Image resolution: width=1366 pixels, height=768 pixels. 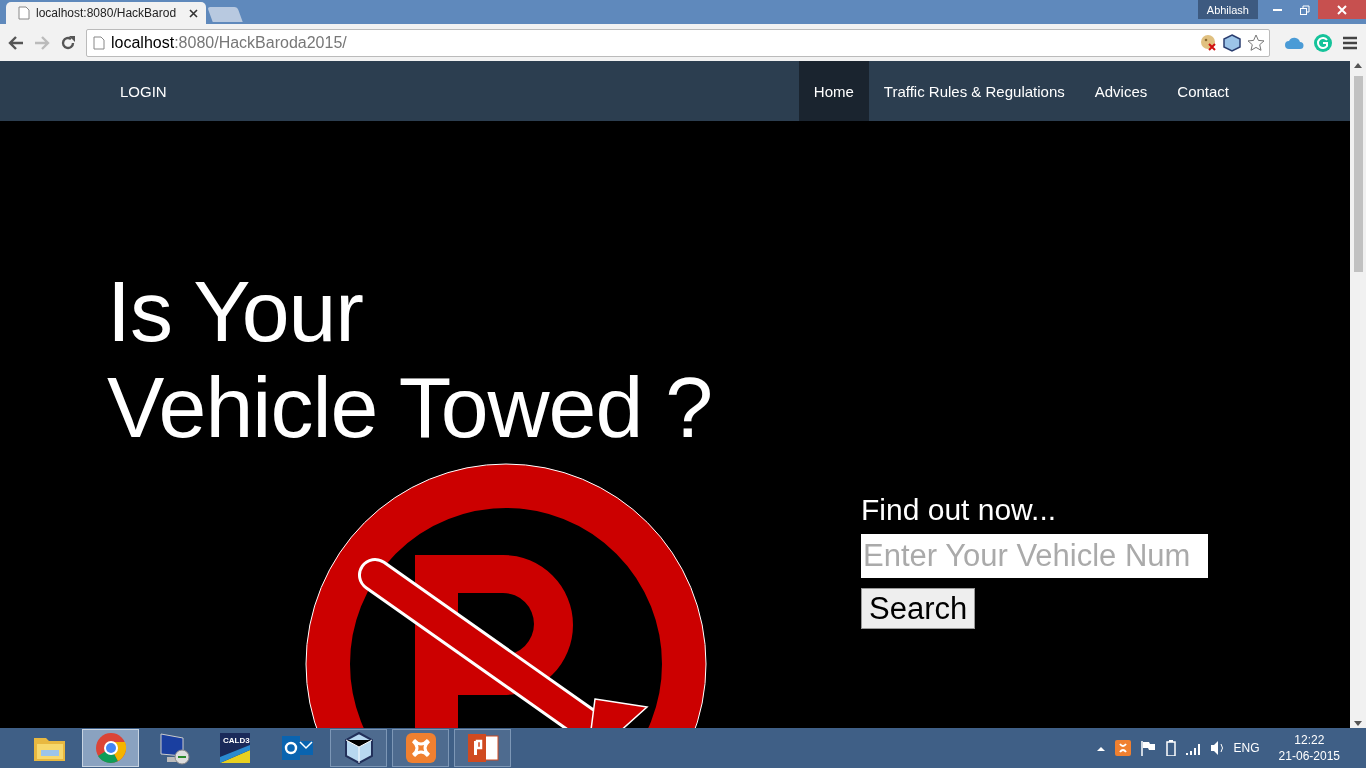 What do you see at coordinates (234, 748) in the screenshot?
I see `taskbar-button: CALD3` at bounding box center [234, 748].